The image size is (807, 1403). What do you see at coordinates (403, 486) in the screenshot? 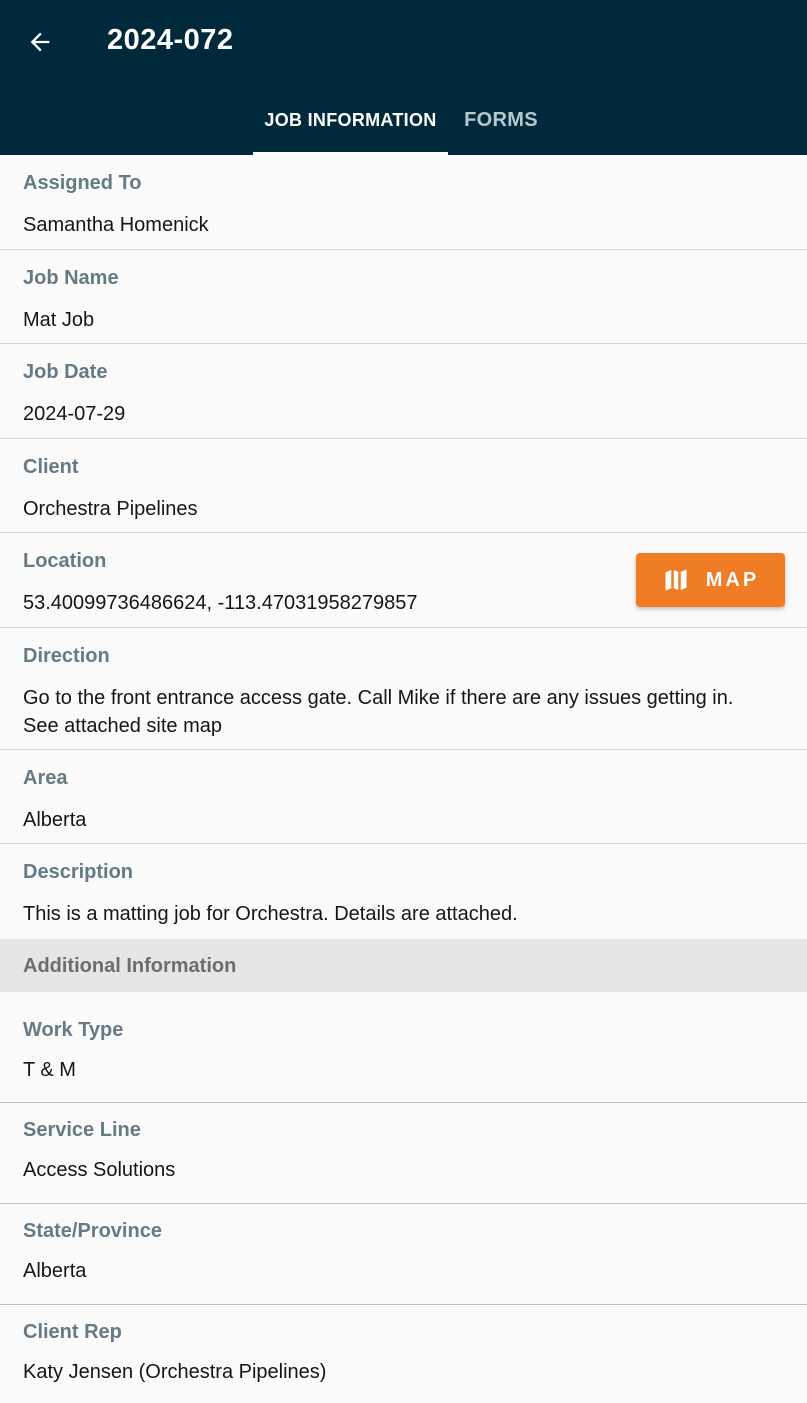
I see `client-field: Client Orchestra Pipelines` at bounding box center [403, 486].